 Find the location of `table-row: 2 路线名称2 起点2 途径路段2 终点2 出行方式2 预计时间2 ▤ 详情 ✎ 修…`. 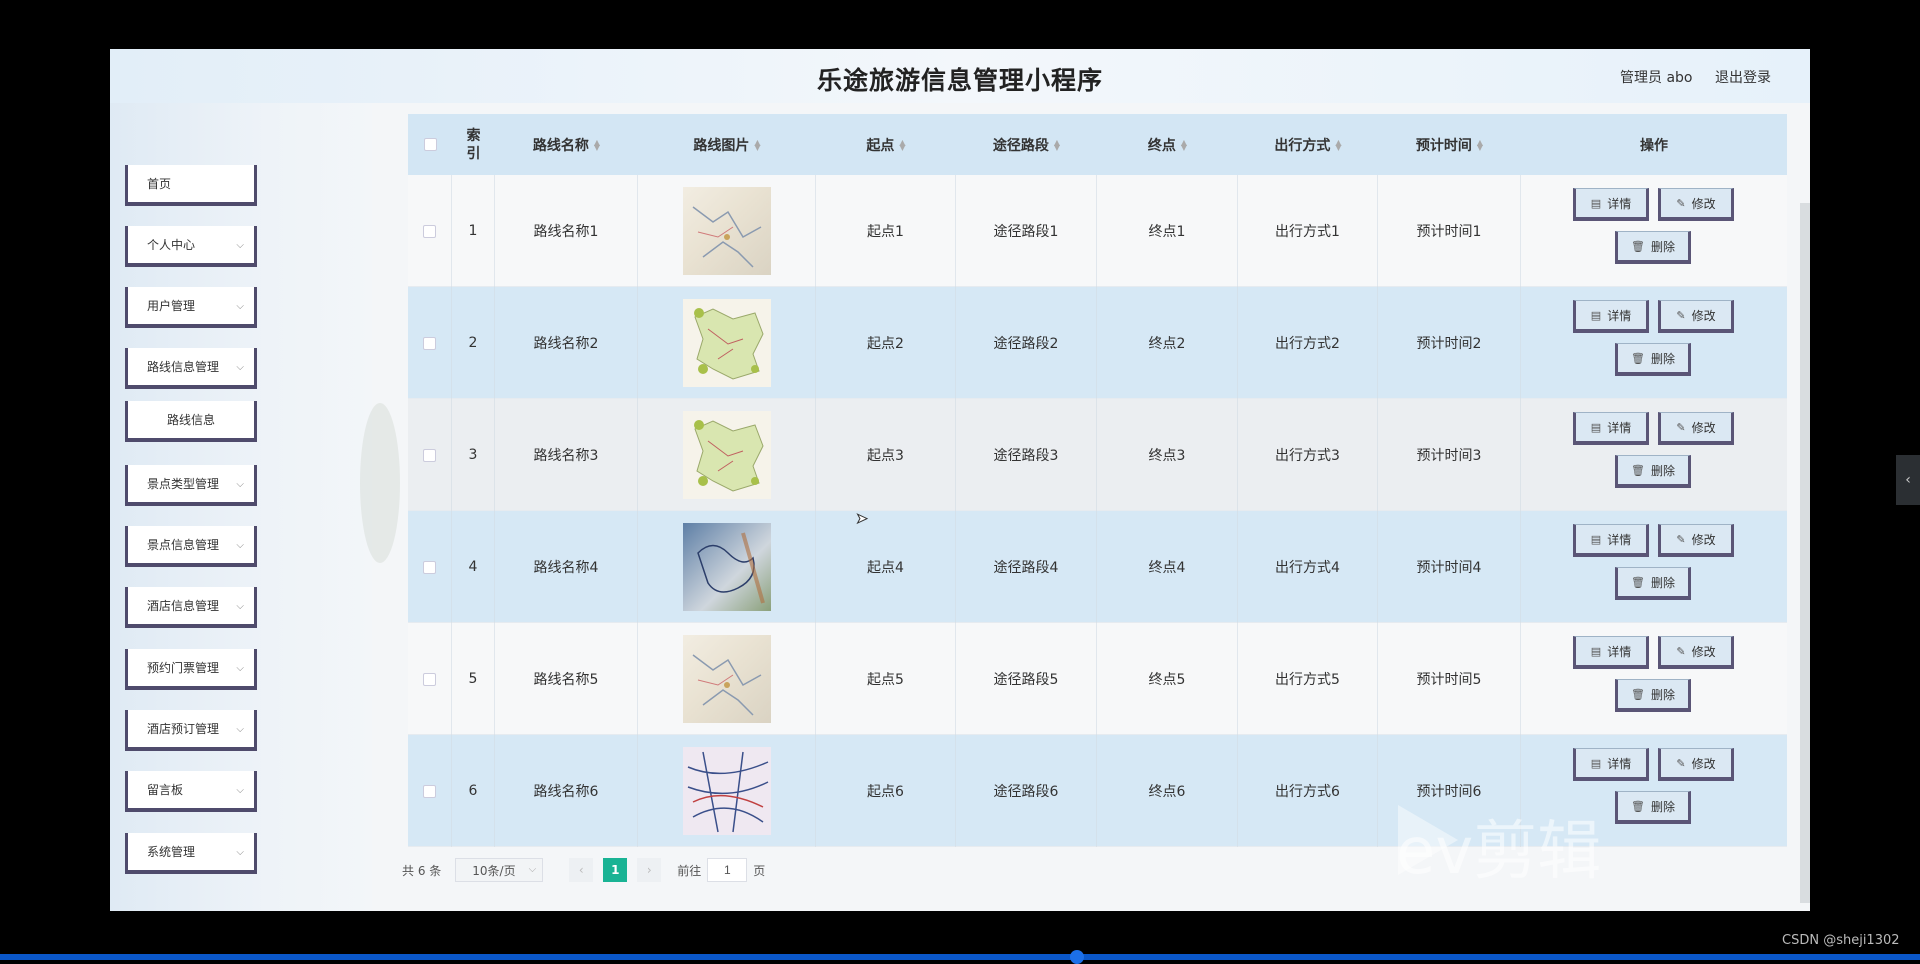

table-row: 2 路线名称2 起点2 途径路段2 终点2 出行方式2 预计时间2 ▤ 详情 ✎ 修… is located at coordinates (1097, 343).